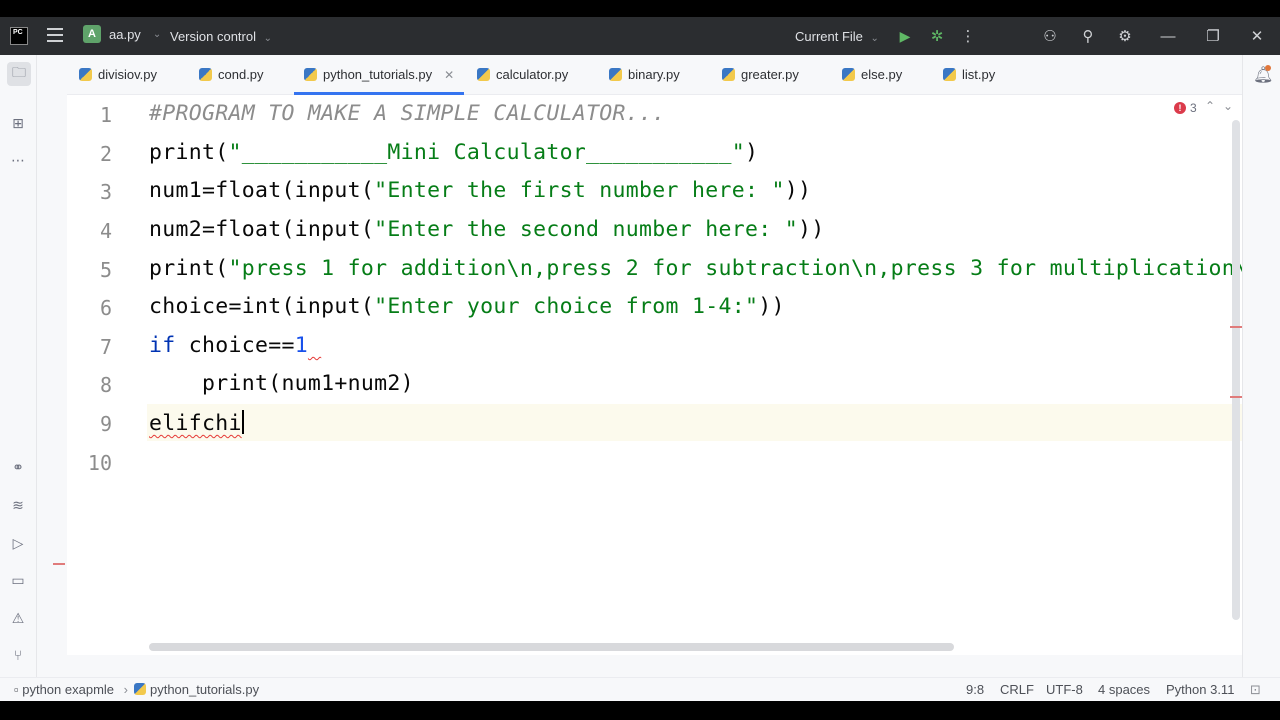 Image resolution: width=1280 pixels, height=720 pixels. I want to click on search-icon: ⚲, so click(1088, 36).